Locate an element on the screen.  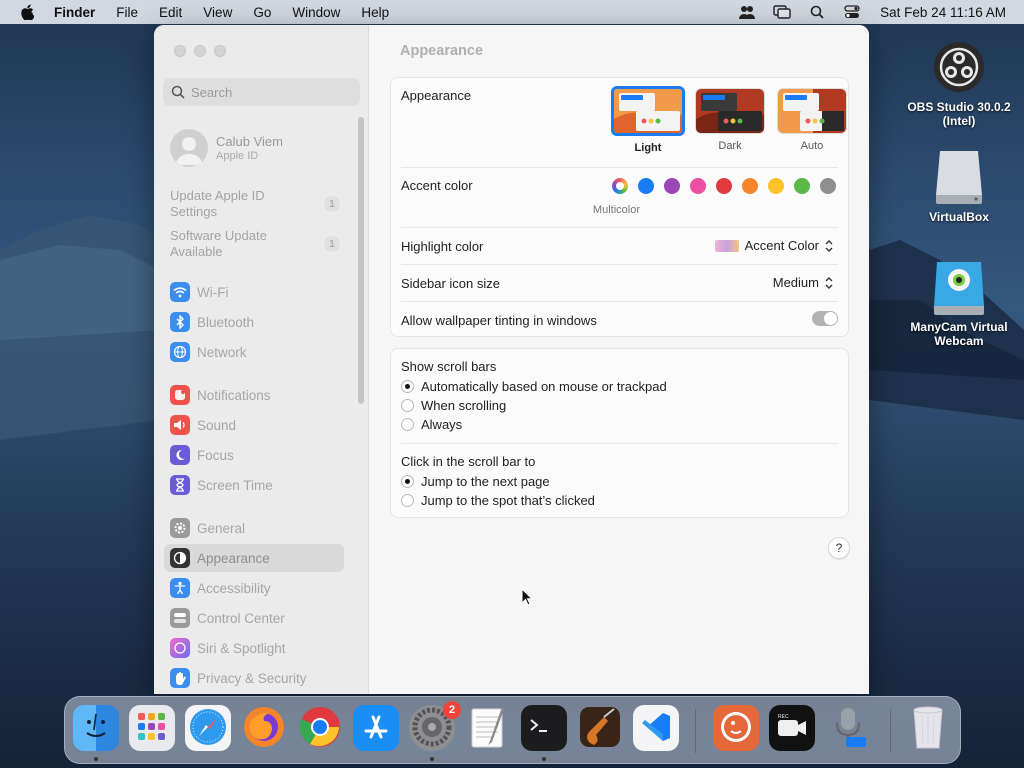
wifi-icon is located at coordinates (180, 292).